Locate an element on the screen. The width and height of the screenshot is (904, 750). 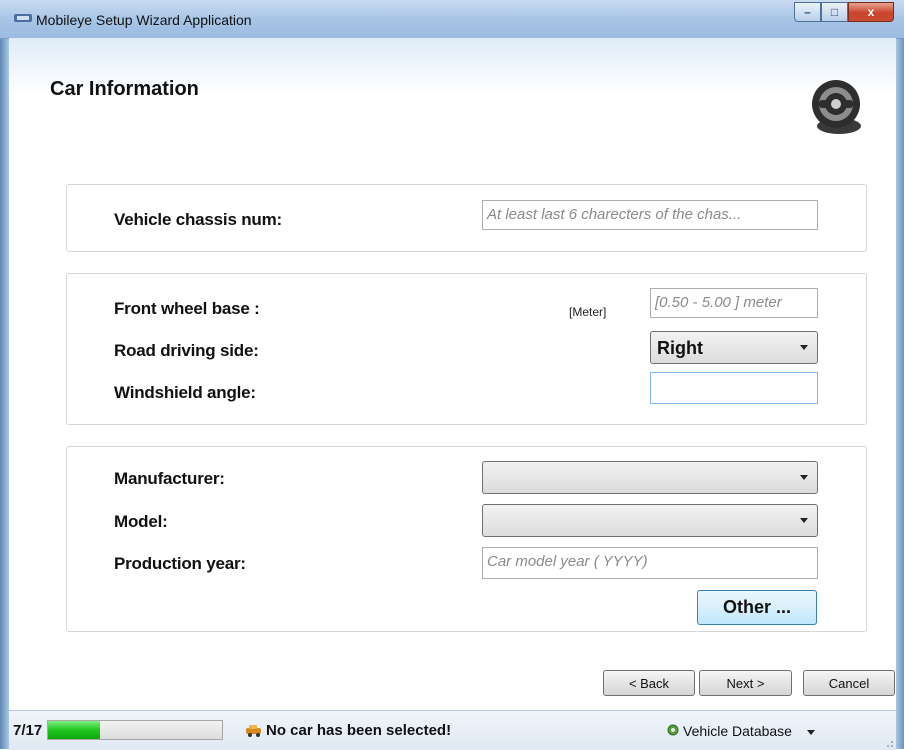
driving-side-value: Right is located at coordinates (680, 348).